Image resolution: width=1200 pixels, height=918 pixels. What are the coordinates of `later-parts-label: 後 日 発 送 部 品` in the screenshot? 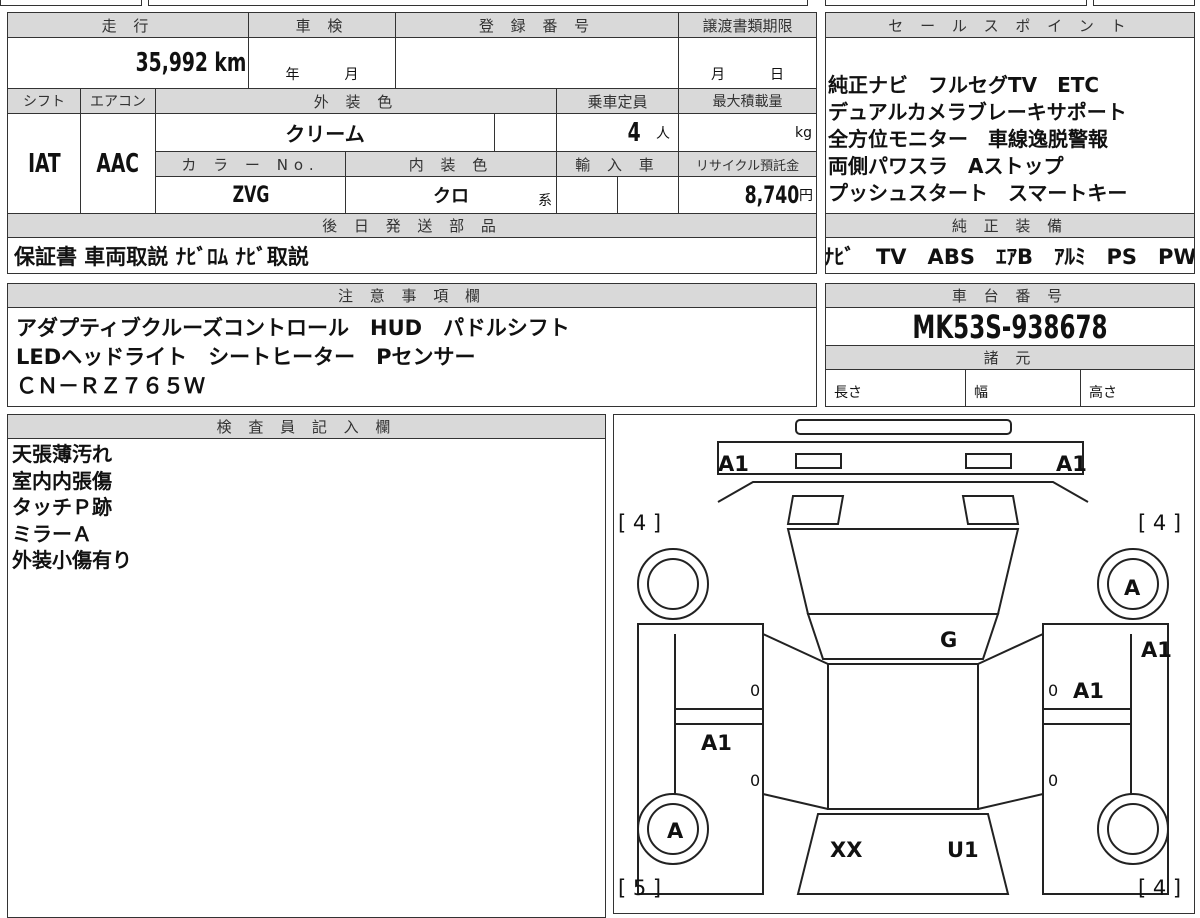 It's located at (412, 225).